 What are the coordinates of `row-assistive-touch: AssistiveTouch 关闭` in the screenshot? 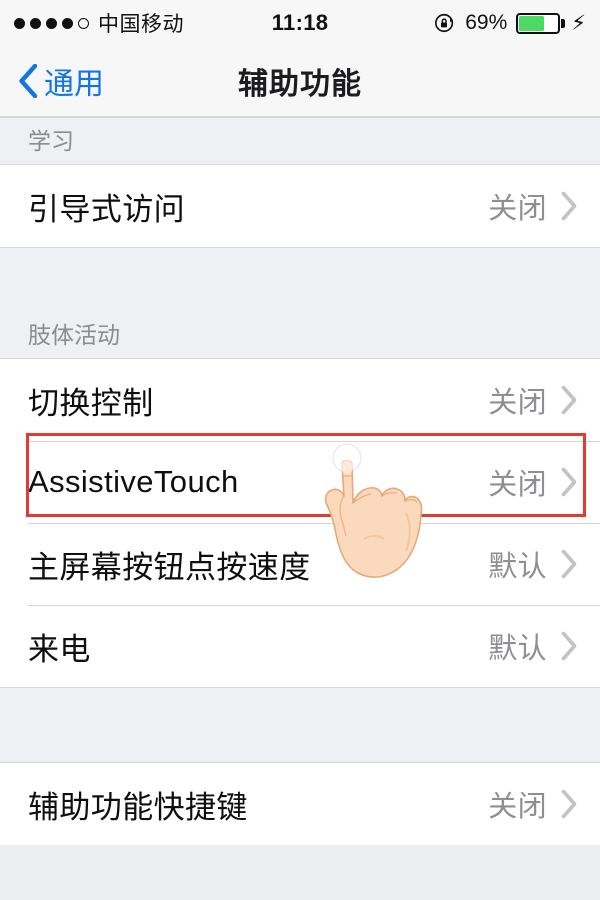 It's located at (300, 482).